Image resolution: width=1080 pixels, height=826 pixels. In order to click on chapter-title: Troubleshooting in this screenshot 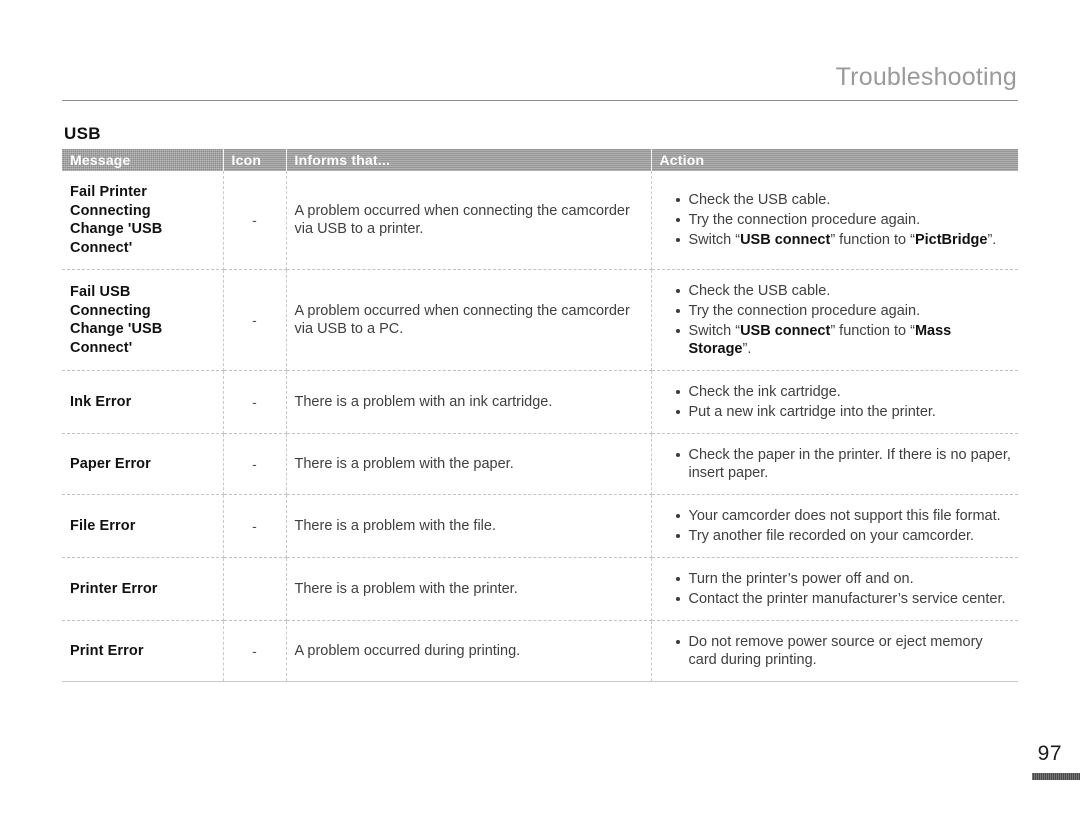, I will do `click(926, 77)`.